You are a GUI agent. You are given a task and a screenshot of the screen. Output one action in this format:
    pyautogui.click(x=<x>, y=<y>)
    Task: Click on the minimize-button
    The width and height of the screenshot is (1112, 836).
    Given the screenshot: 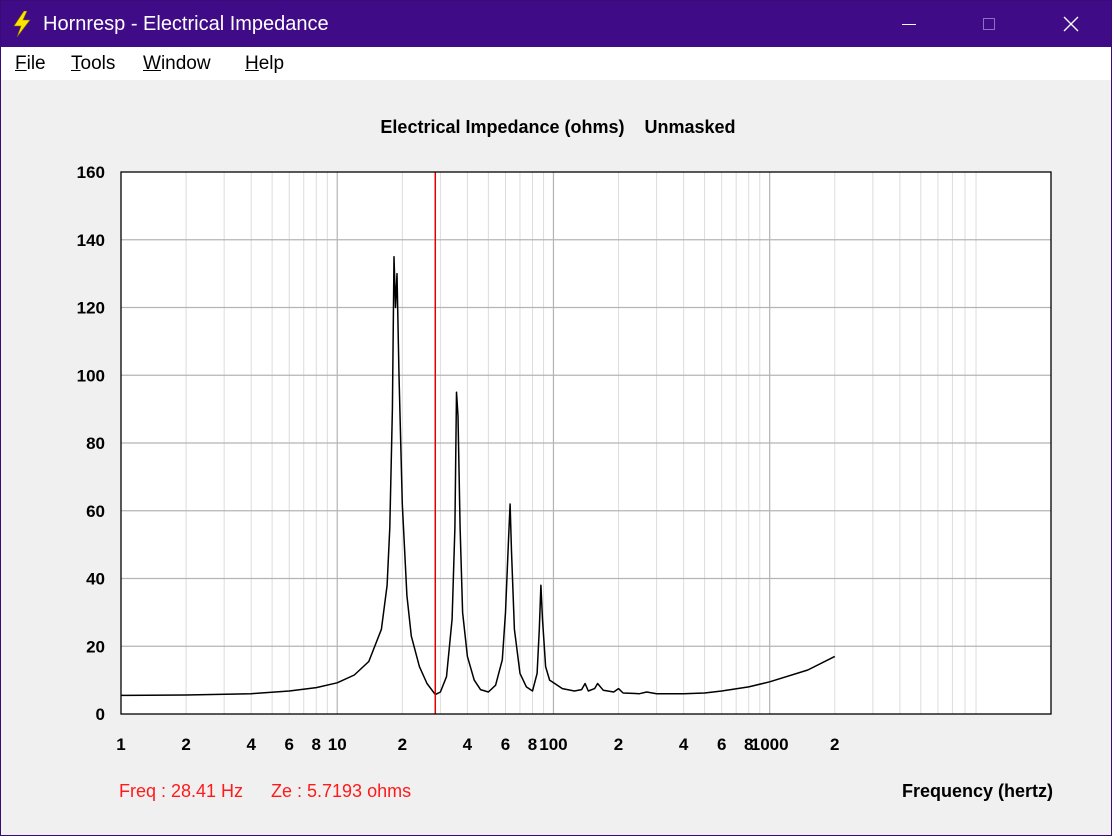 What is the action you would take?
    pyautogui.click(x=909, y=24)
    